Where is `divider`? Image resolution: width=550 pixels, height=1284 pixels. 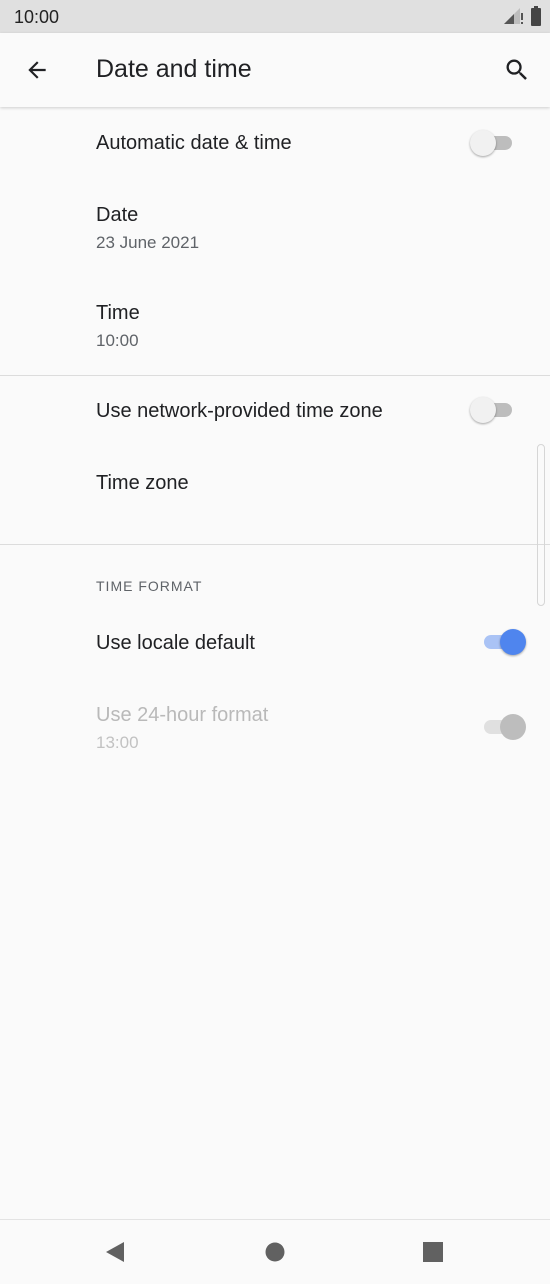
divider is located at coordinates (275, 544).